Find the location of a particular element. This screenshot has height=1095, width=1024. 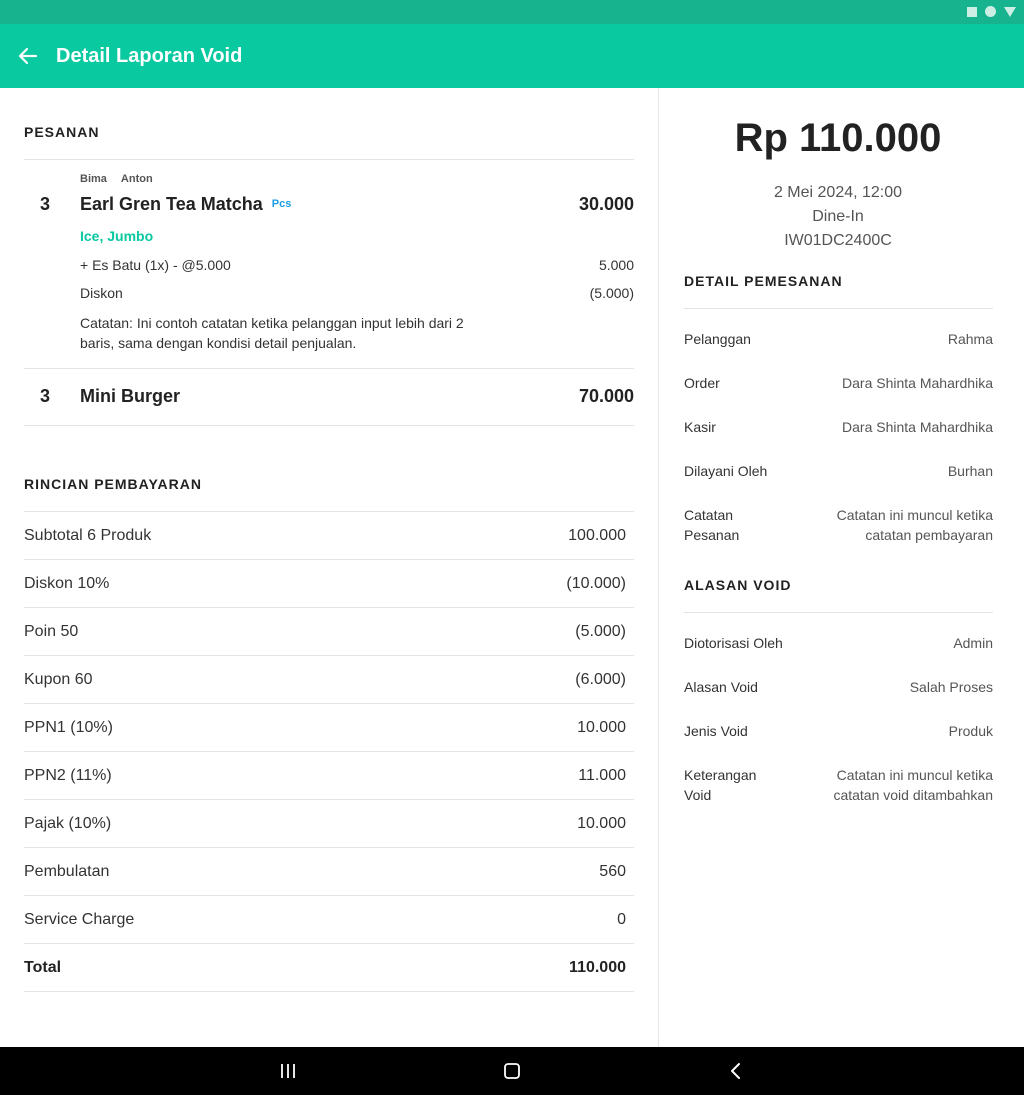

recents-icon is located at coordinates (288, 1071).